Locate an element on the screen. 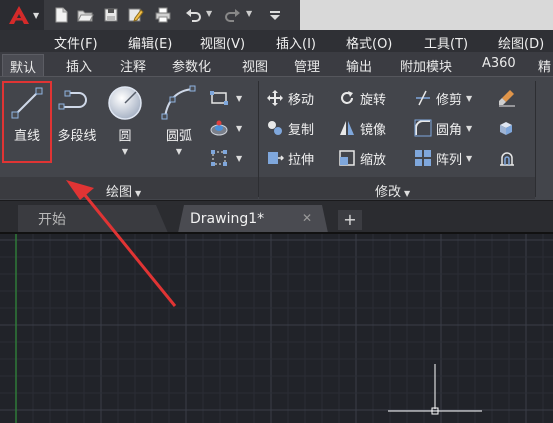  undo-dropdown-icon: ▼ is located at coordinates (209, 13).